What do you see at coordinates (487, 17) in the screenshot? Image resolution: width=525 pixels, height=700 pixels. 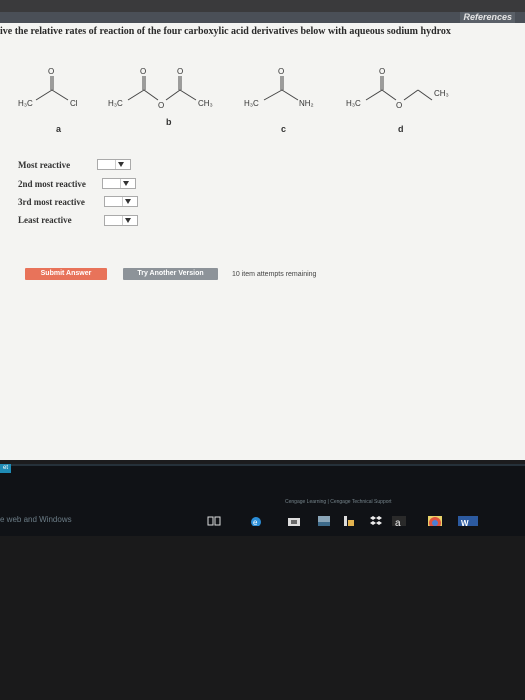 I see `references-link: References` at bounding box center [487, 17].